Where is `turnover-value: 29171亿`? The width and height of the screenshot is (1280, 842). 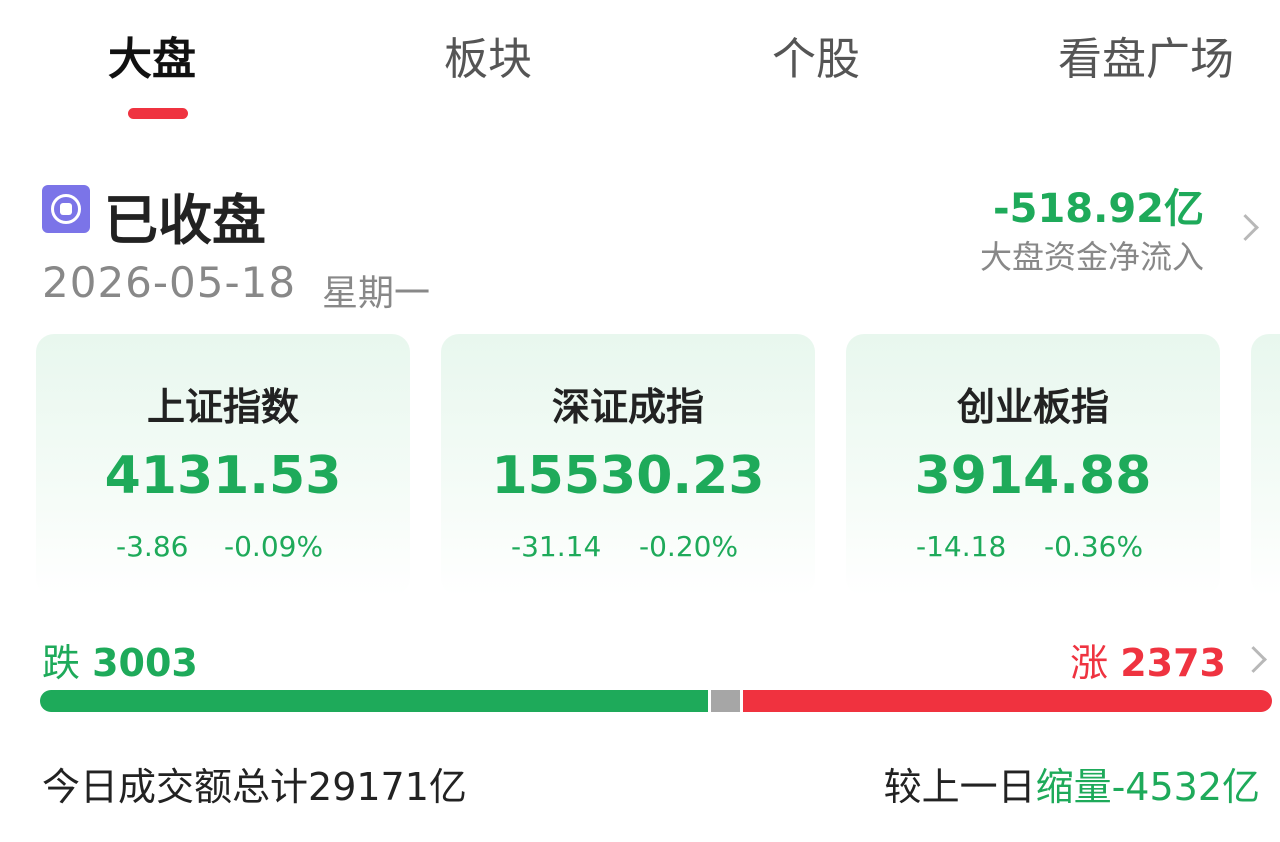
turnover-value: 29171亿 is located at coordinates (387, 787).